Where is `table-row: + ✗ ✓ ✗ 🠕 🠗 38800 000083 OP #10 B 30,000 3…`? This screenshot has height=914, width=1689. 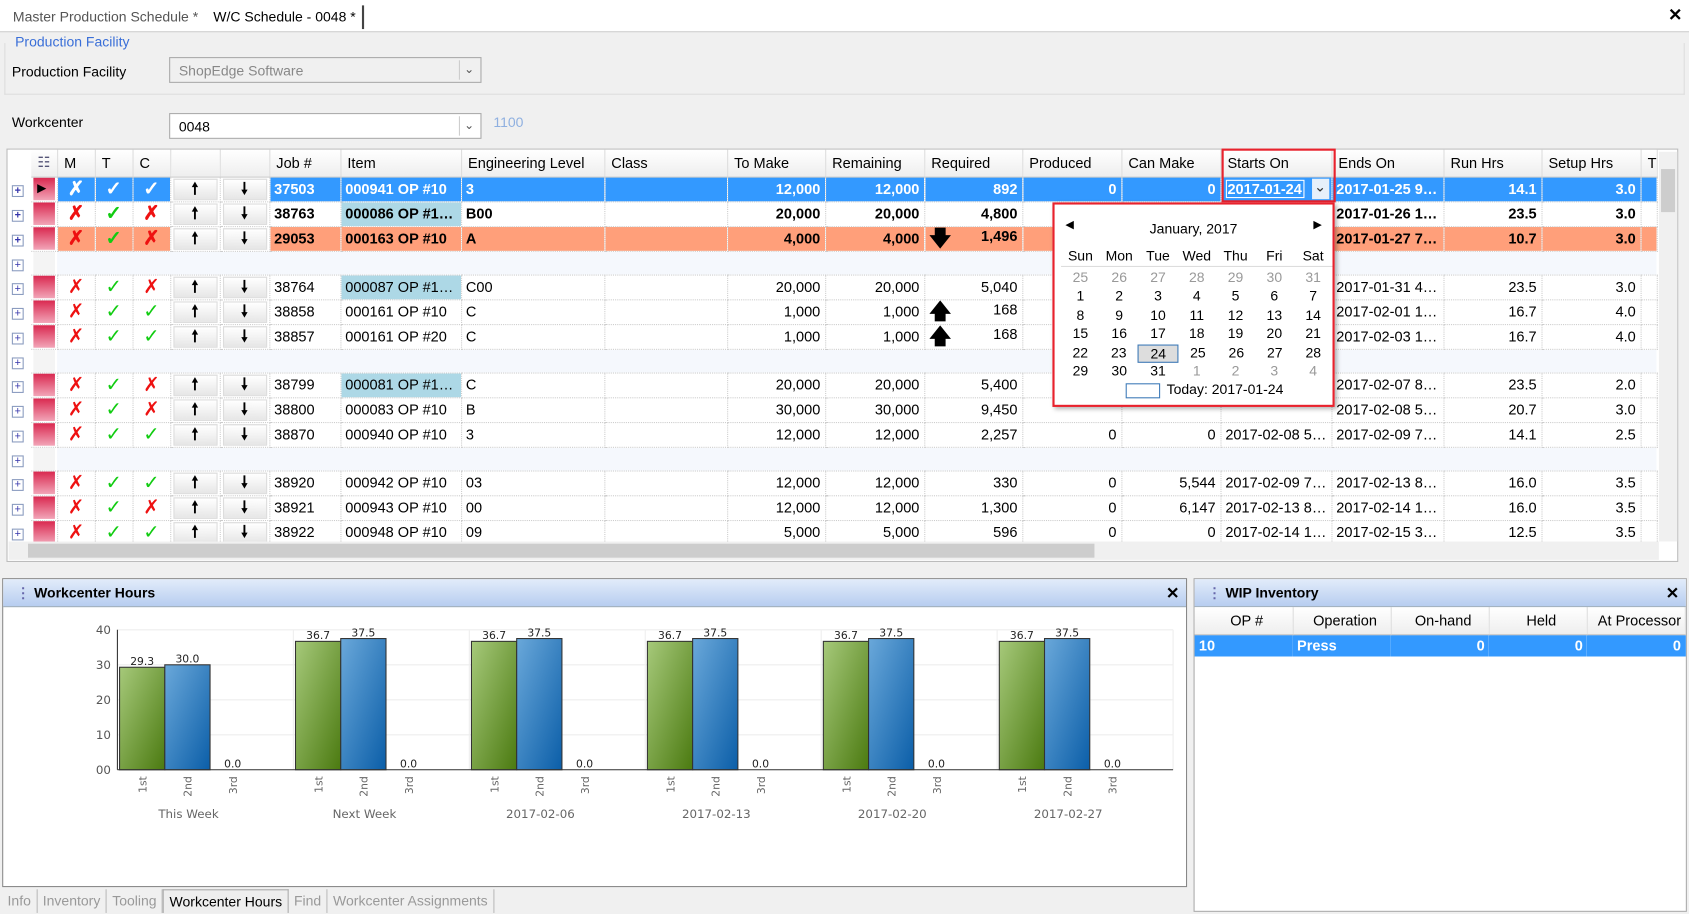 table-row: + ✗ ✓ ✗ 🠕 🠗 38800 000083 OP #10 B 30,000 3… is located at coordinates (833, 410).